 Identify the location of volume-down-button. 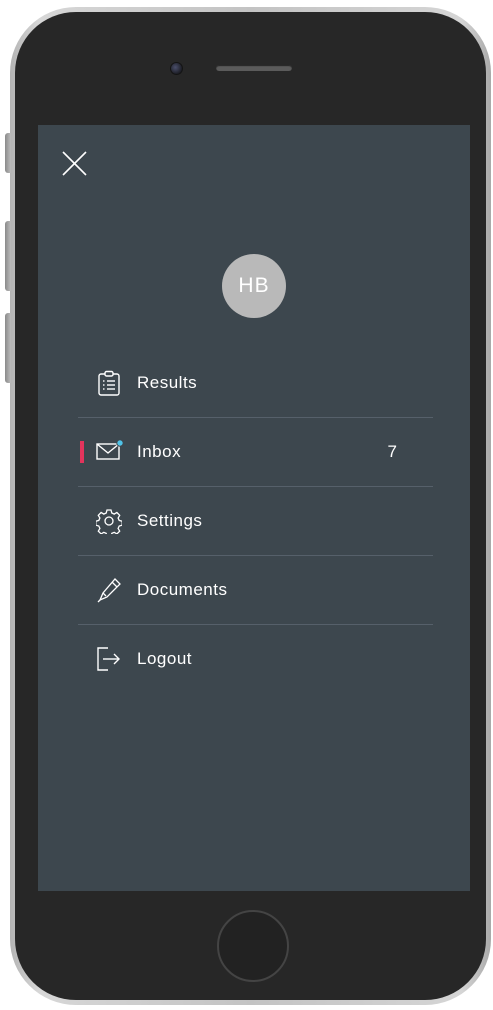
(8, 348).